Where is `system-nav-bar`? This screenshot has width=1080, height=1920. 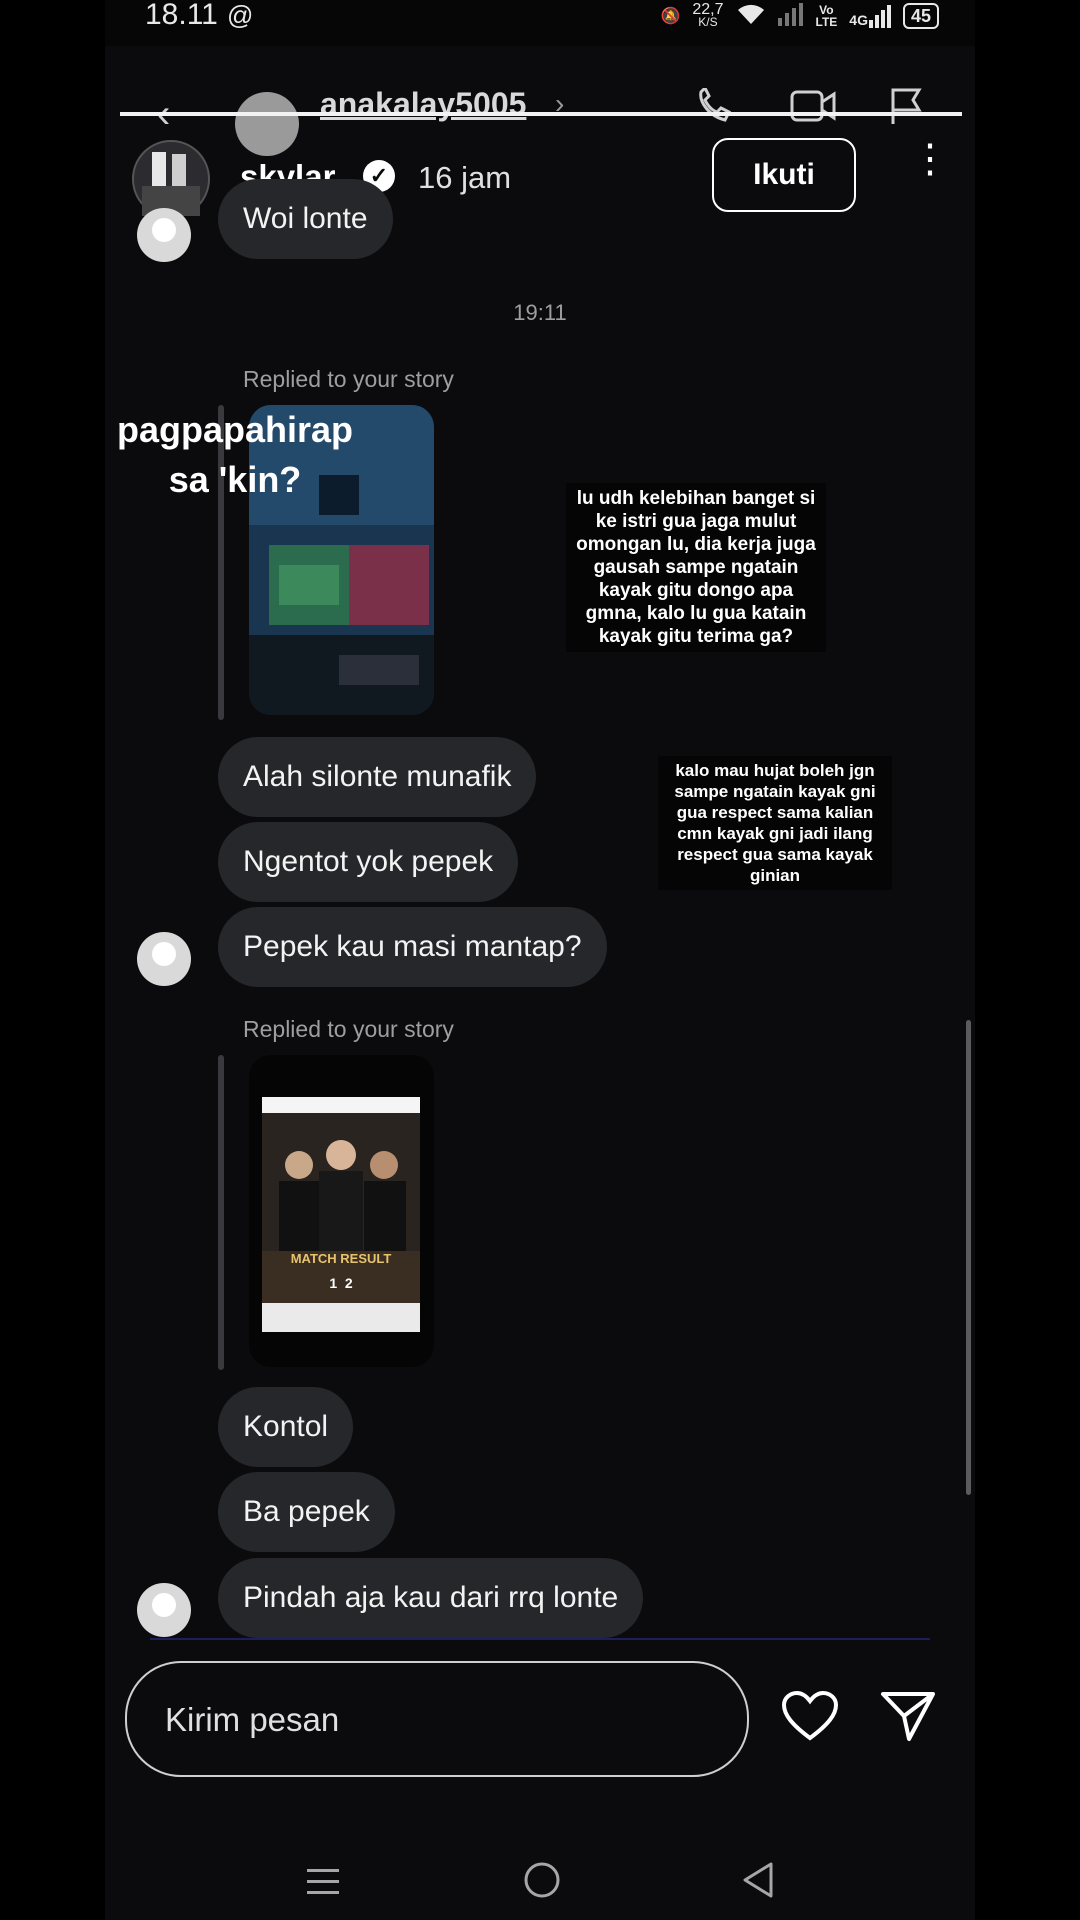
system-nav-bar is located at coordinates (540, 1890).